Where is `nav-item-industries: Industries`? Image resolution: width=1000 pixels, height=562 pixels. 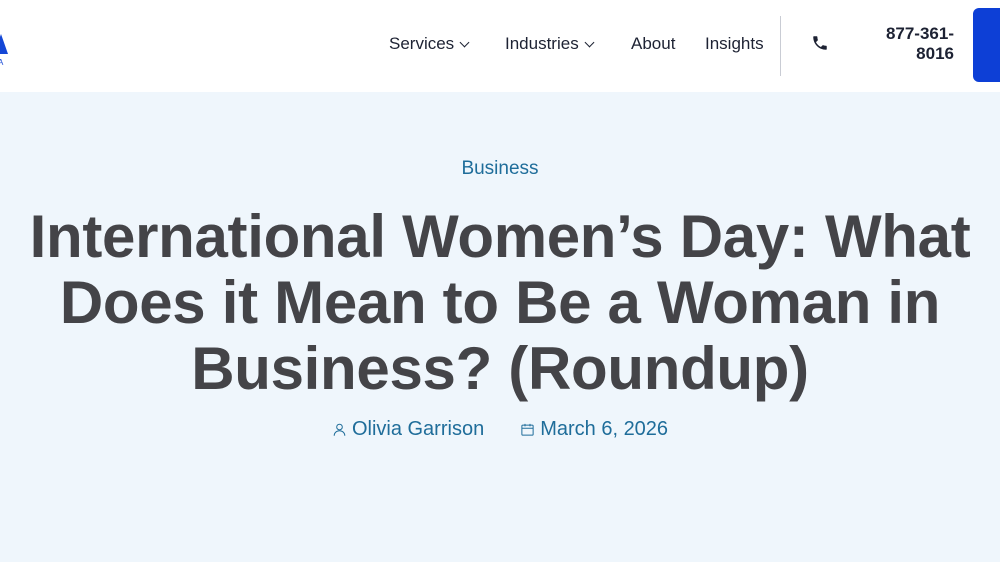
nav-item-industries: Industries is located at coordinates (550, 44).